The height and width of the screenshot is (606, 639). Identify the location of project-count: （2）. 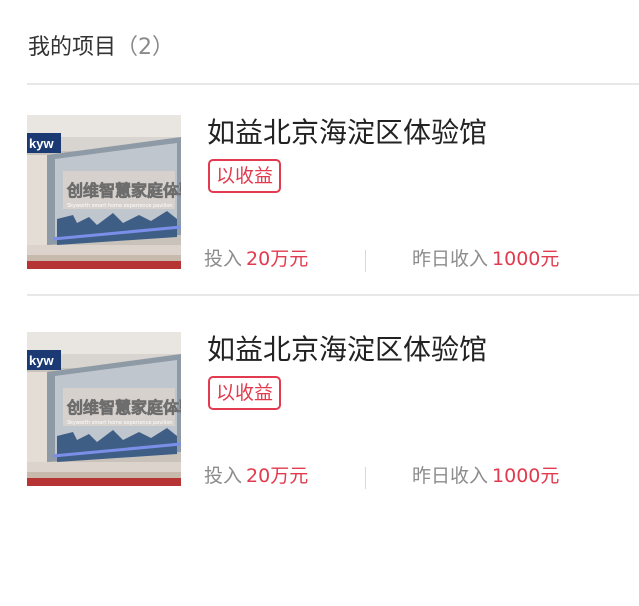
(145, 47).